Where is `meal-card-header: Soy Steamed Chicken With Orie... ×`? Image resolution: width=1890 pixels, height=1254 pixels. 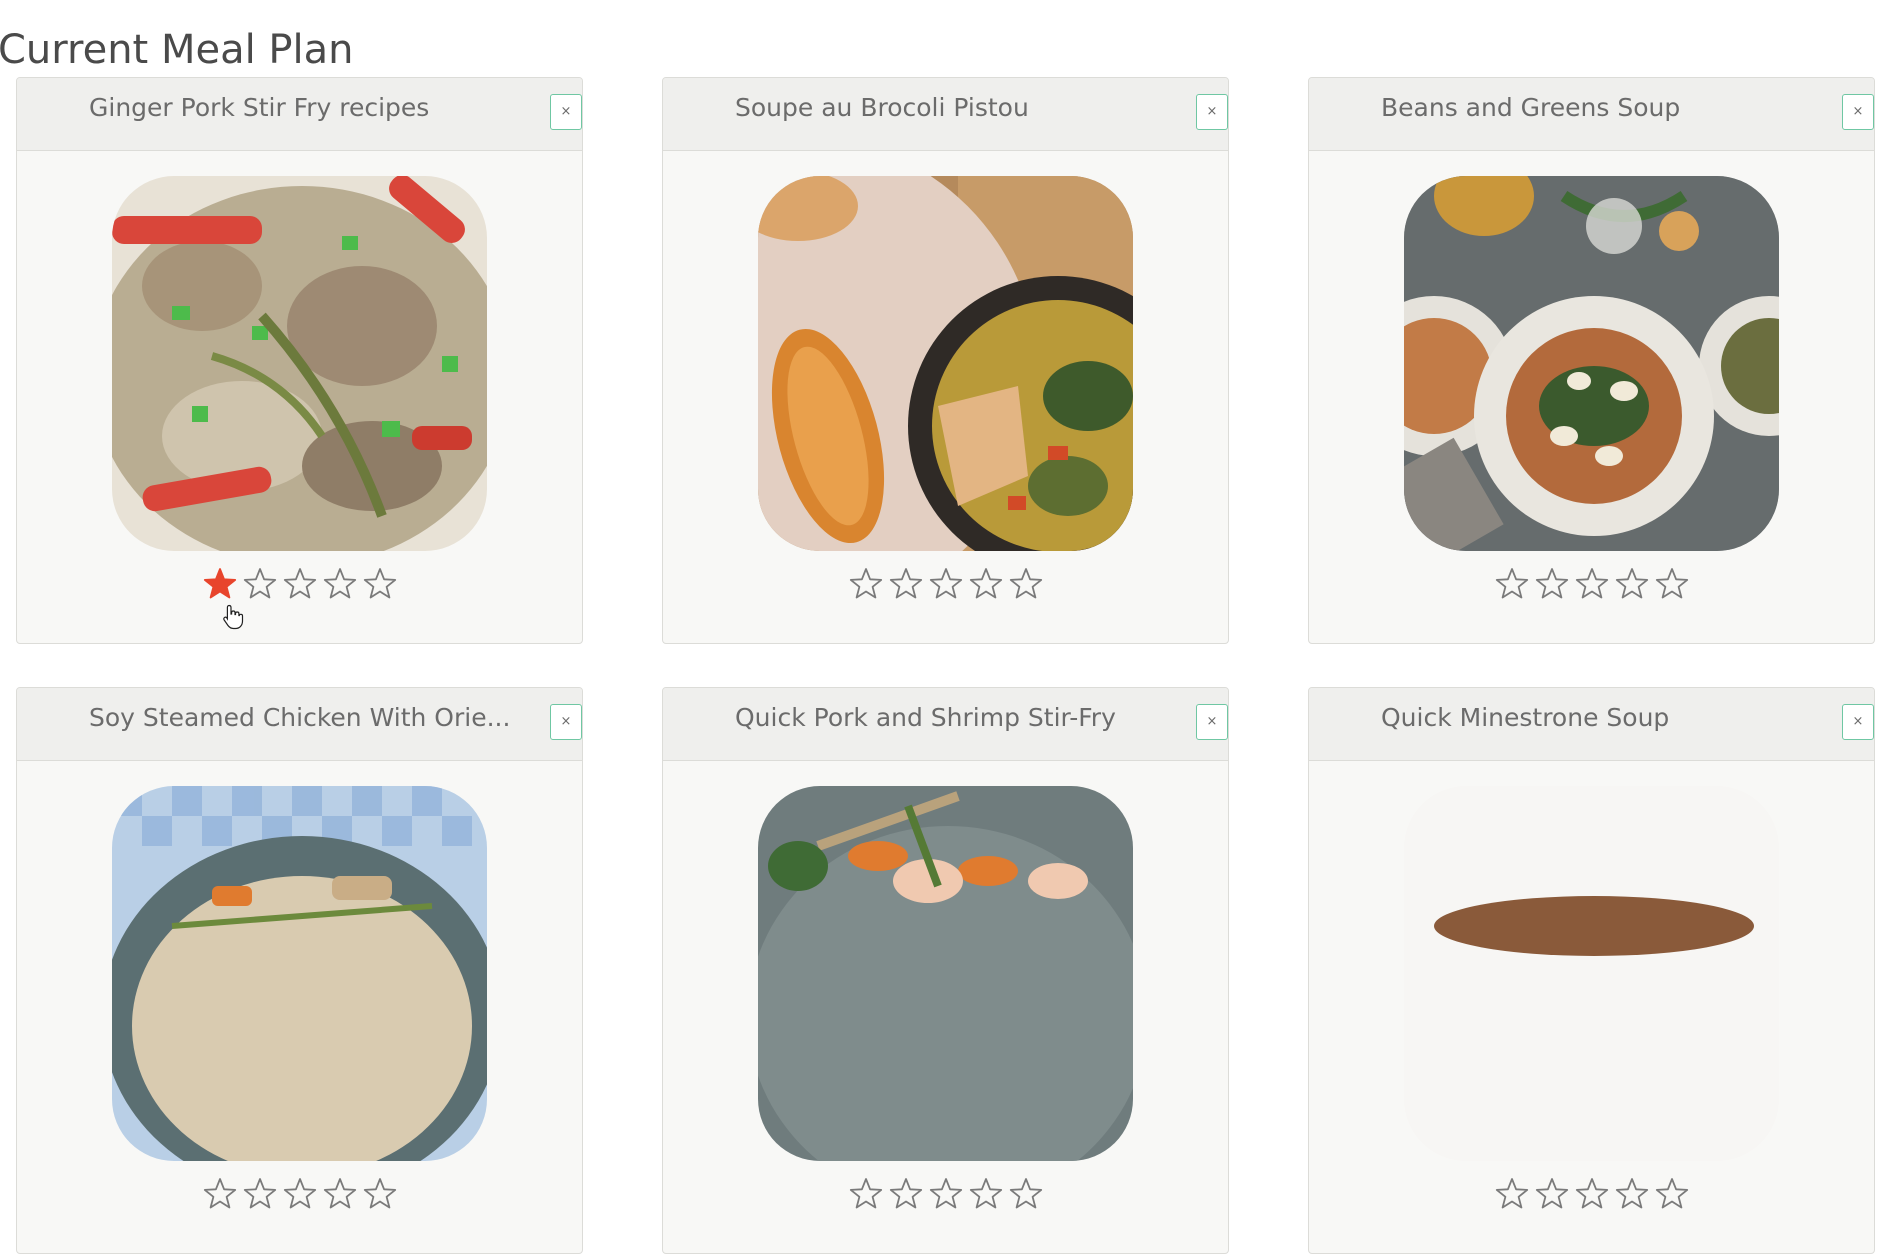 meal-card-header: Soy Steamed Chicken With Orie... × is located at coordinates (299, 724).